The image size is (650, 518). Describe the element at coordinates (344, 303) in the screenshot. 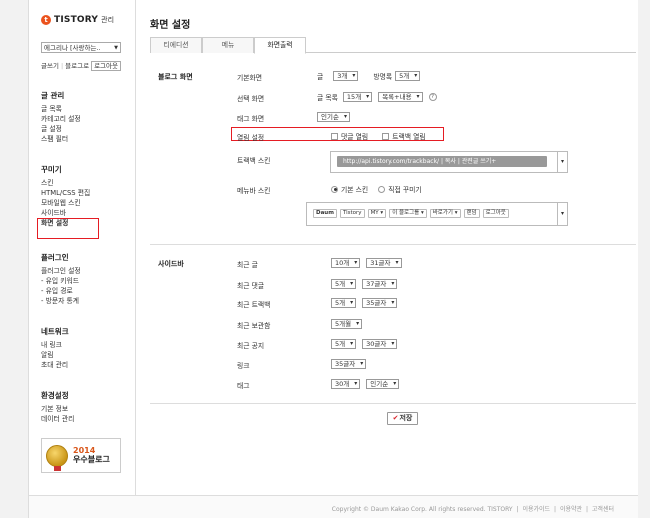

I see `recent-trackbacks-count-select: 5개` at that location.